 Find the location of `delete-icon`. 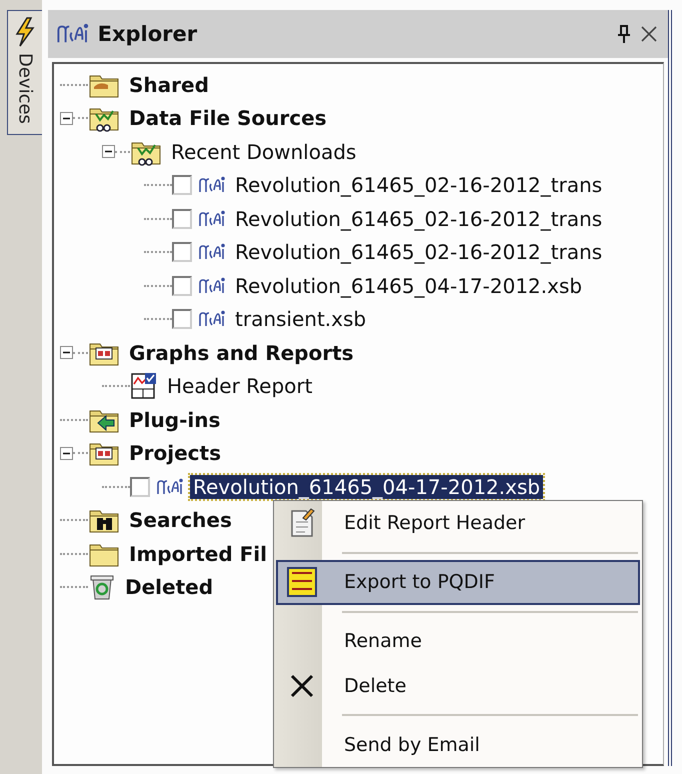

delete-icon is located at coordinates (302, 685).